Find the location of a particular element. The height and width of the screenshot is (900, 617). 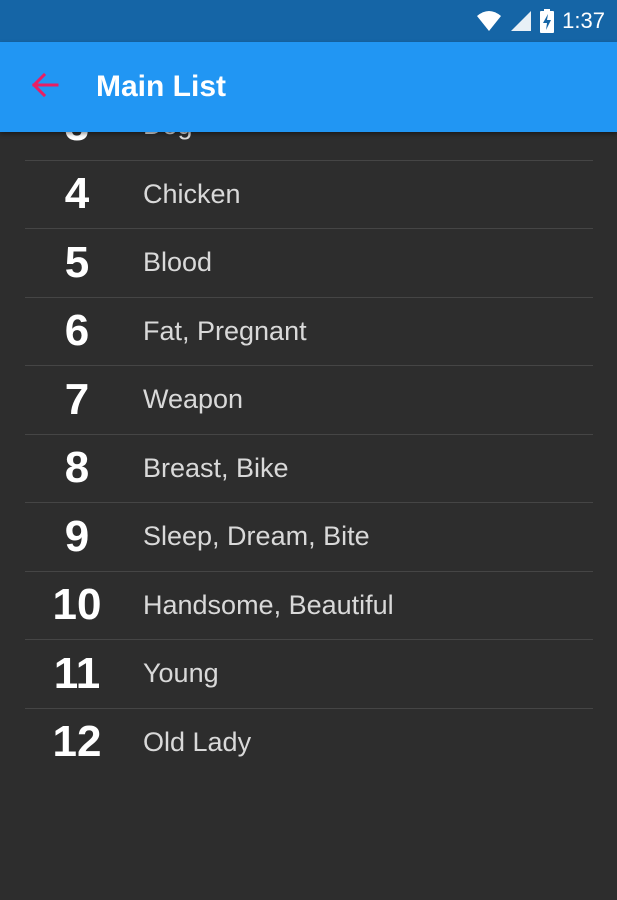

battery-charging-icon is located at coordinates (547, 21).